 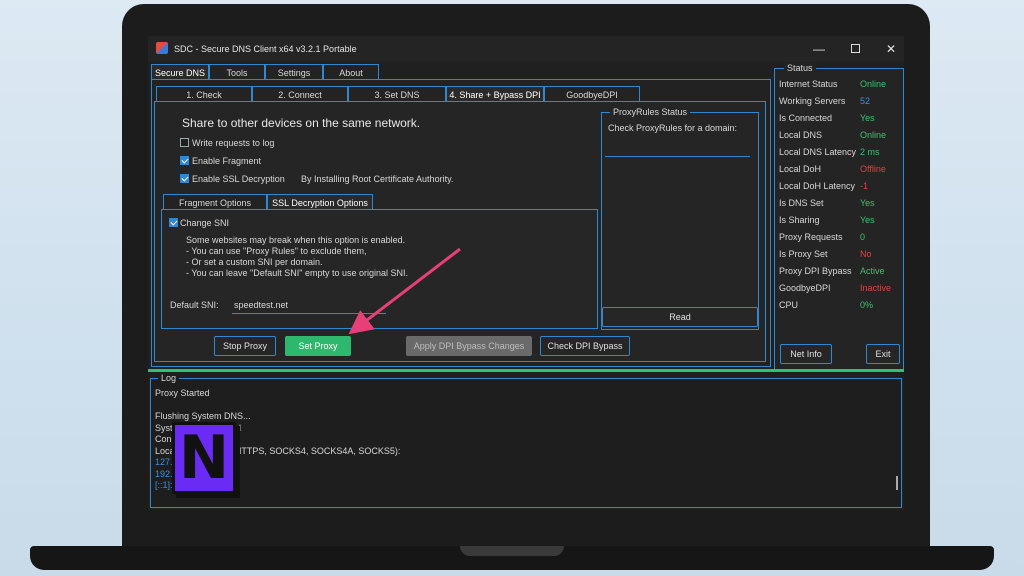 I want to click on tab-ssl-decryption-options: SSL Decryption Options, so click(x=320, y=202).